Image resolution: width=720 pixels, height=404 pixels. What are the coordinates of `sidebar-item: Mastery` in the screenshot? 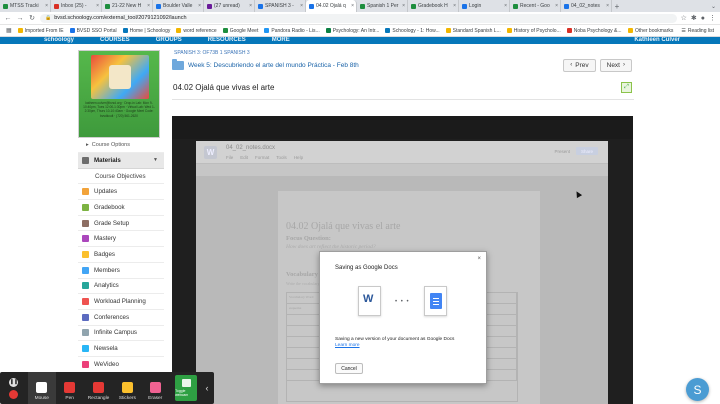 It's located at (121, 239).